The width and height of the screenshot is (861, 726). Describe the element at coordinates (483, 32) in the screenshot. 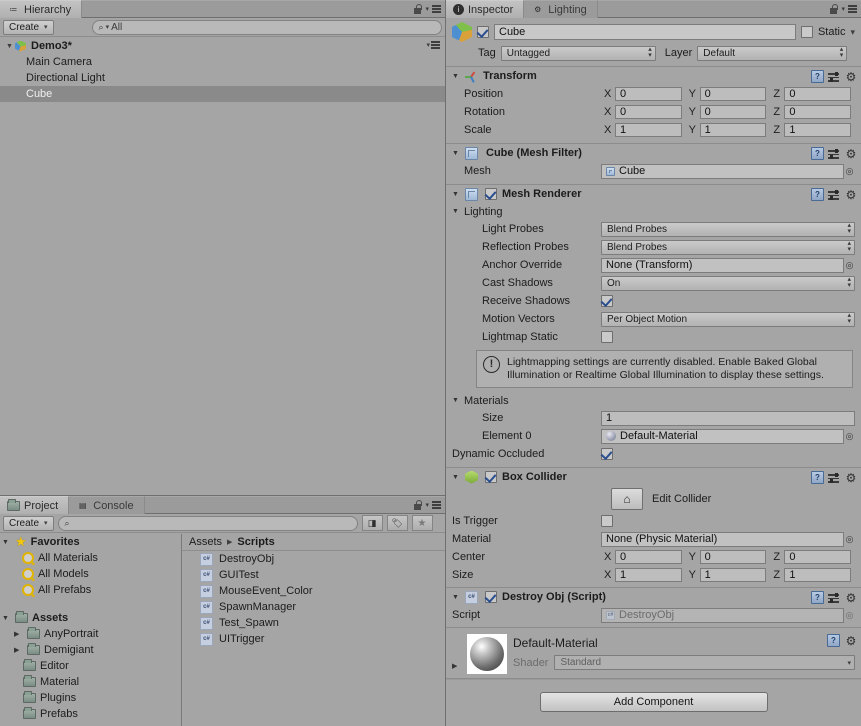

I see `gameobject-active-checkbox` at that location.